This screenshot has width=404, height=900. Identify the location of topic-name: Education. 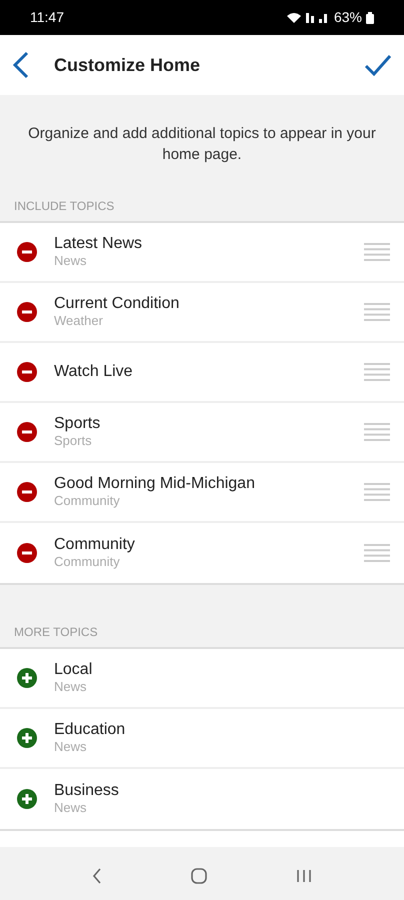
(90, 730).